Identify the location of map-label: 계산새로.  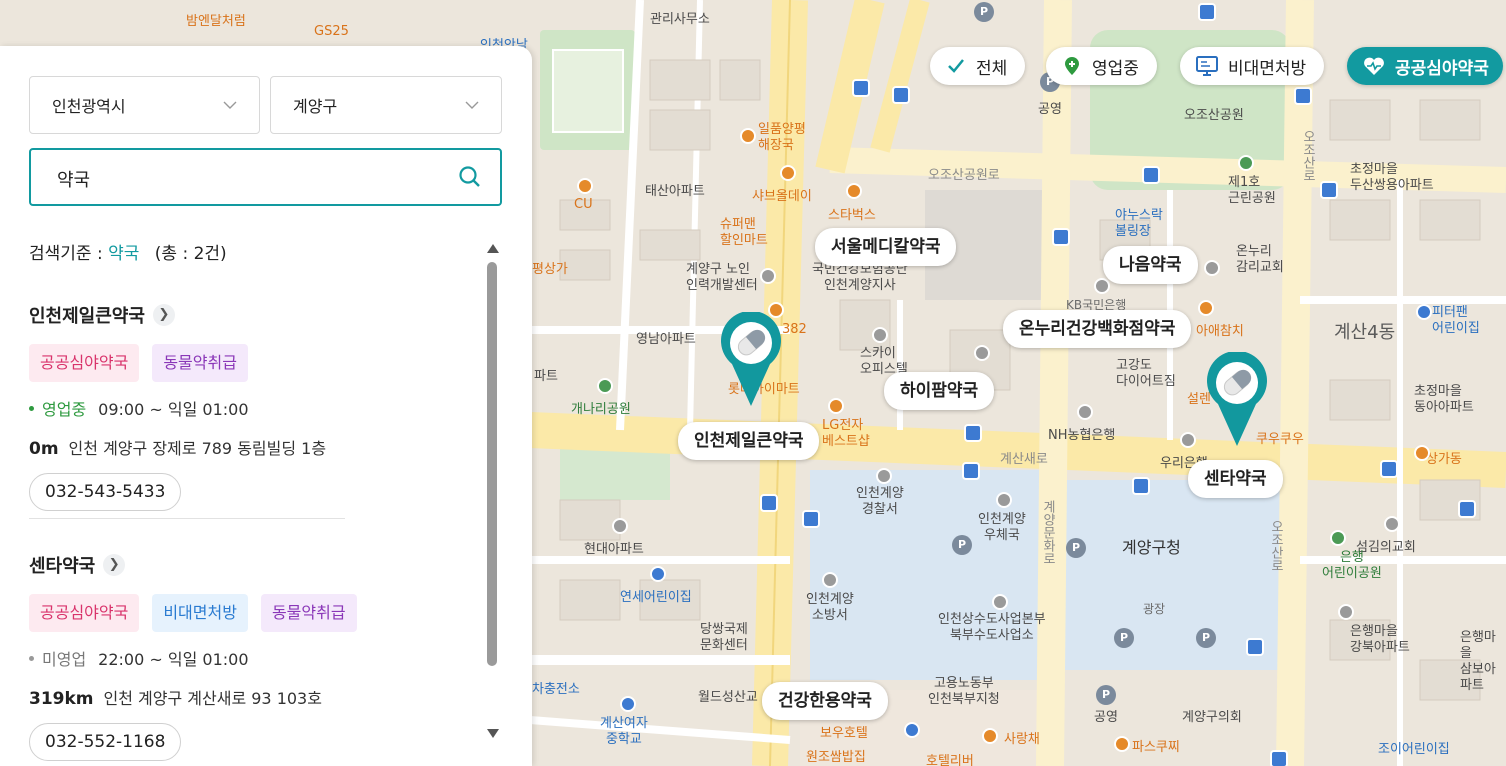
(1024, 459).